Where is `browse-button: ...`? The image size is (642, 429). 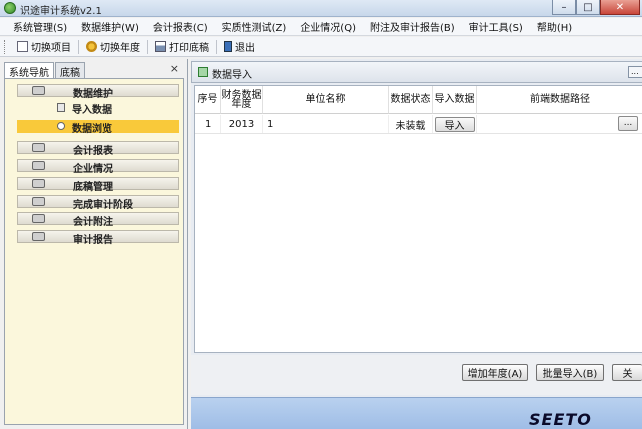
browse-button: ... is located at coordinates (628, 123).